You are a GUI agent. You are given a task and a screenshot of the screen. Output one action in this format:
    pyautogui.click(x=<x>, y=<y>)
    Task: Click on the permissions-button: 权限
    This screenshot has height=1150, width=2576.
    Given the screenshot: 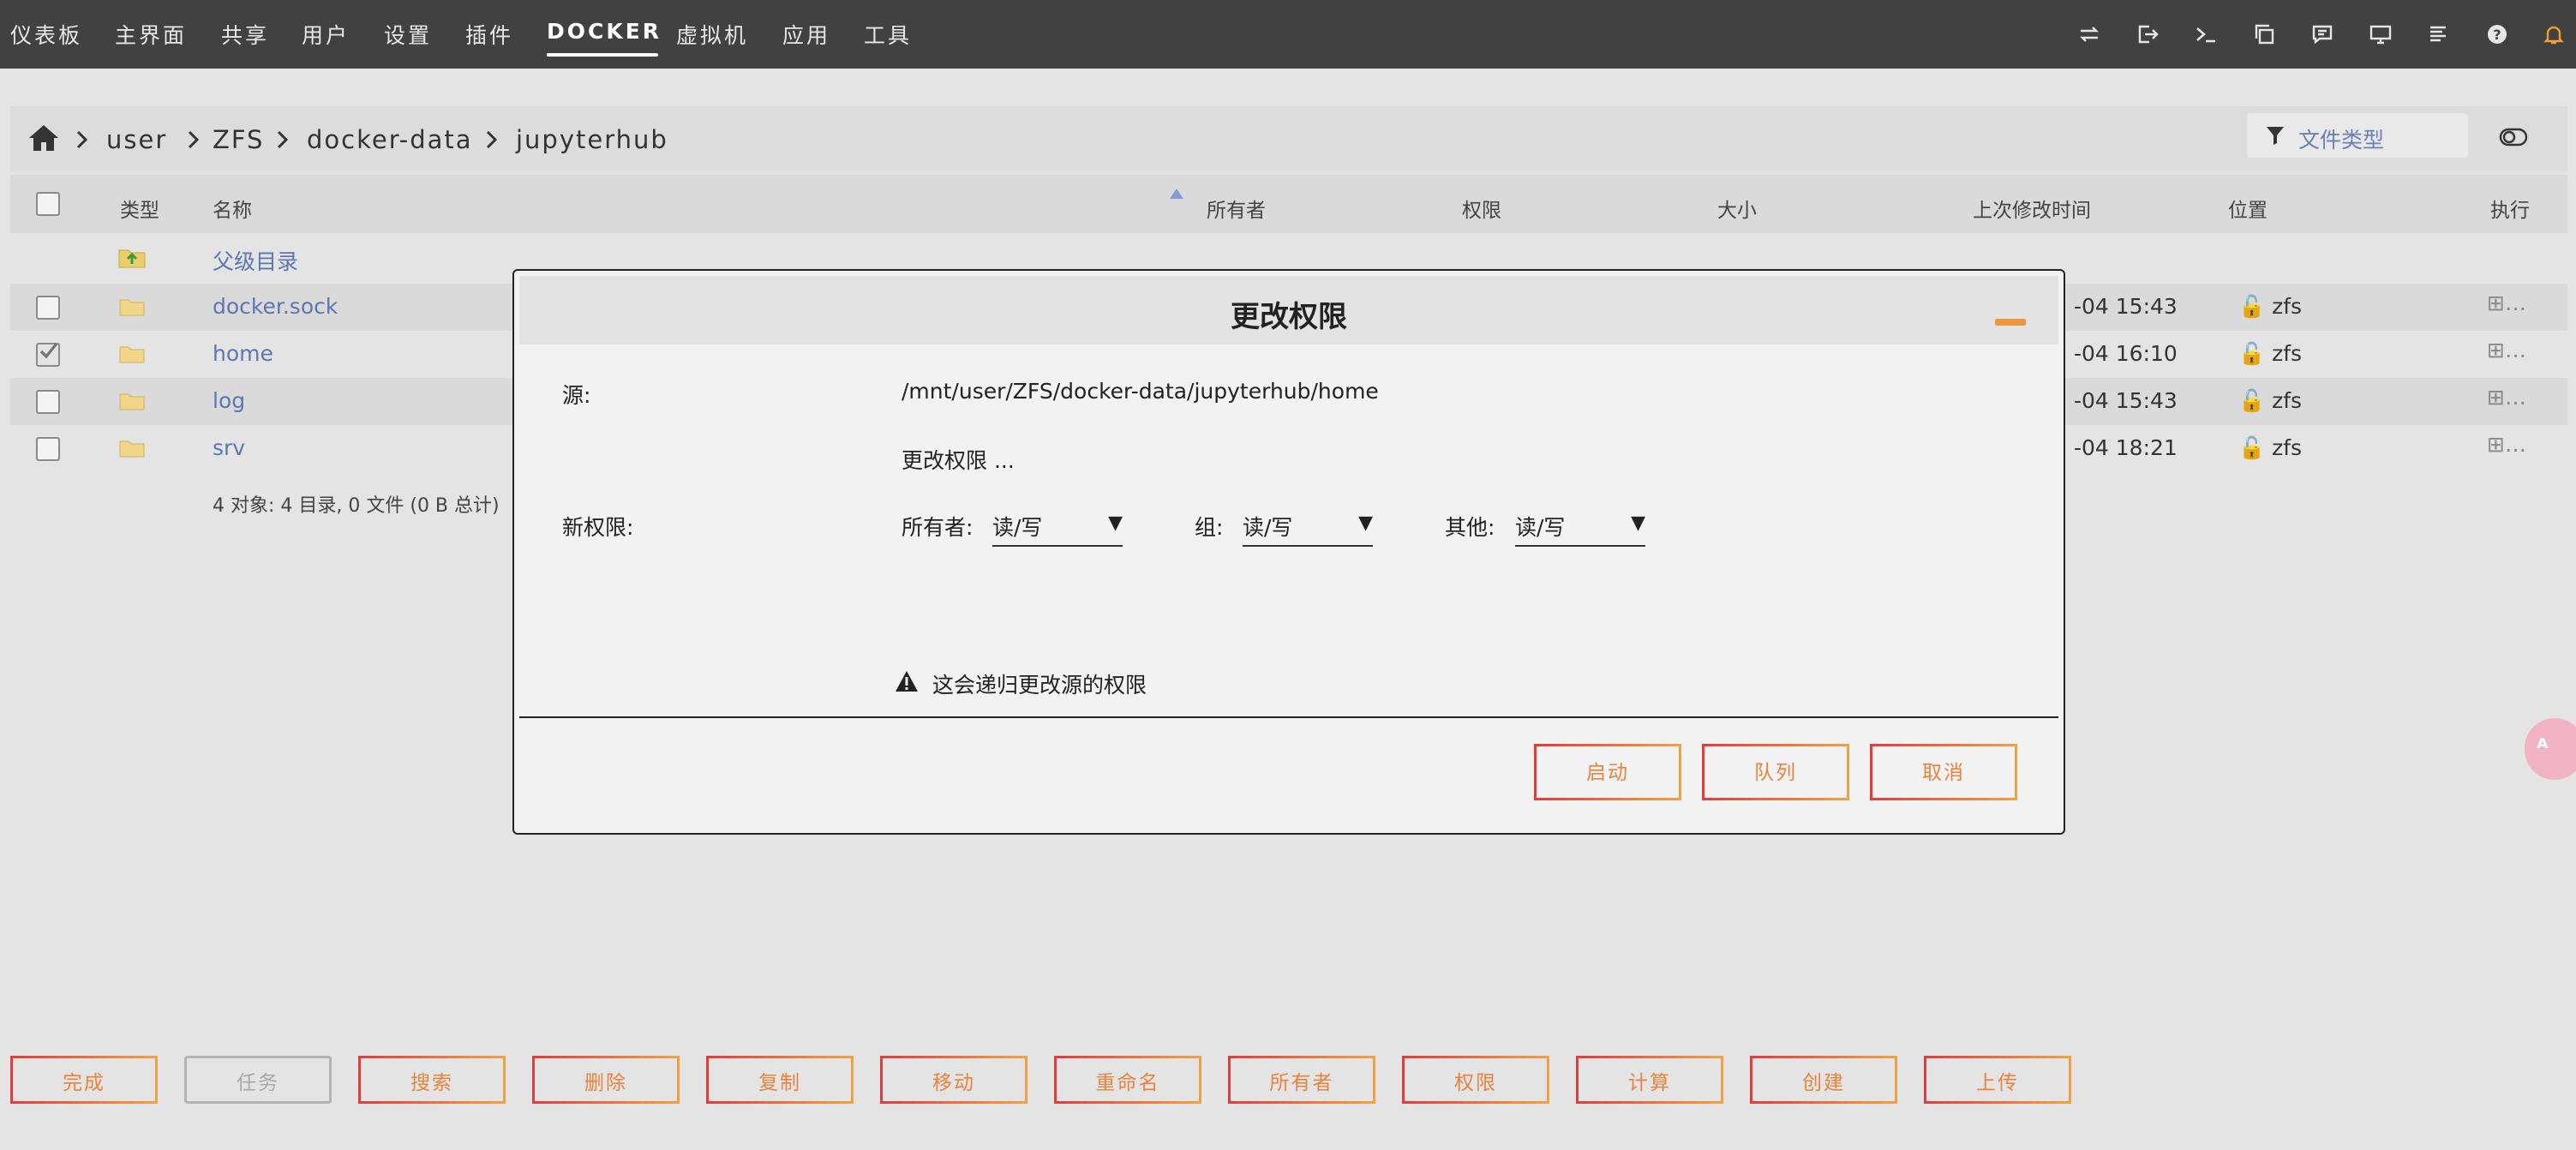 What is the action you would take?
    pyautogui.click(x=1475, y=1080)
    